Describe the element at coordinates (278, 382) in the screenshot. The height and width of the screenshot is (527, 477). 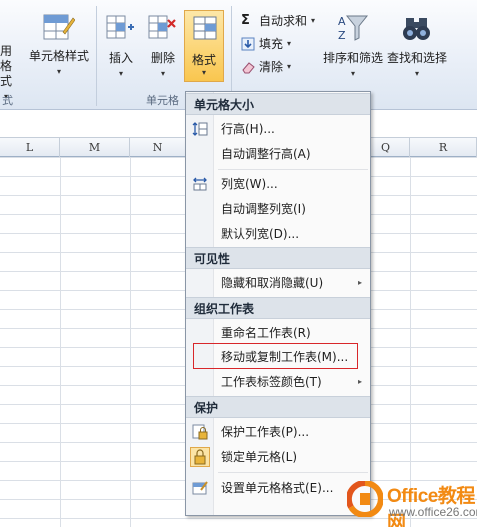
I see `menu-item-tab-color: 工作表标签颜色(T) ▸` at that location.